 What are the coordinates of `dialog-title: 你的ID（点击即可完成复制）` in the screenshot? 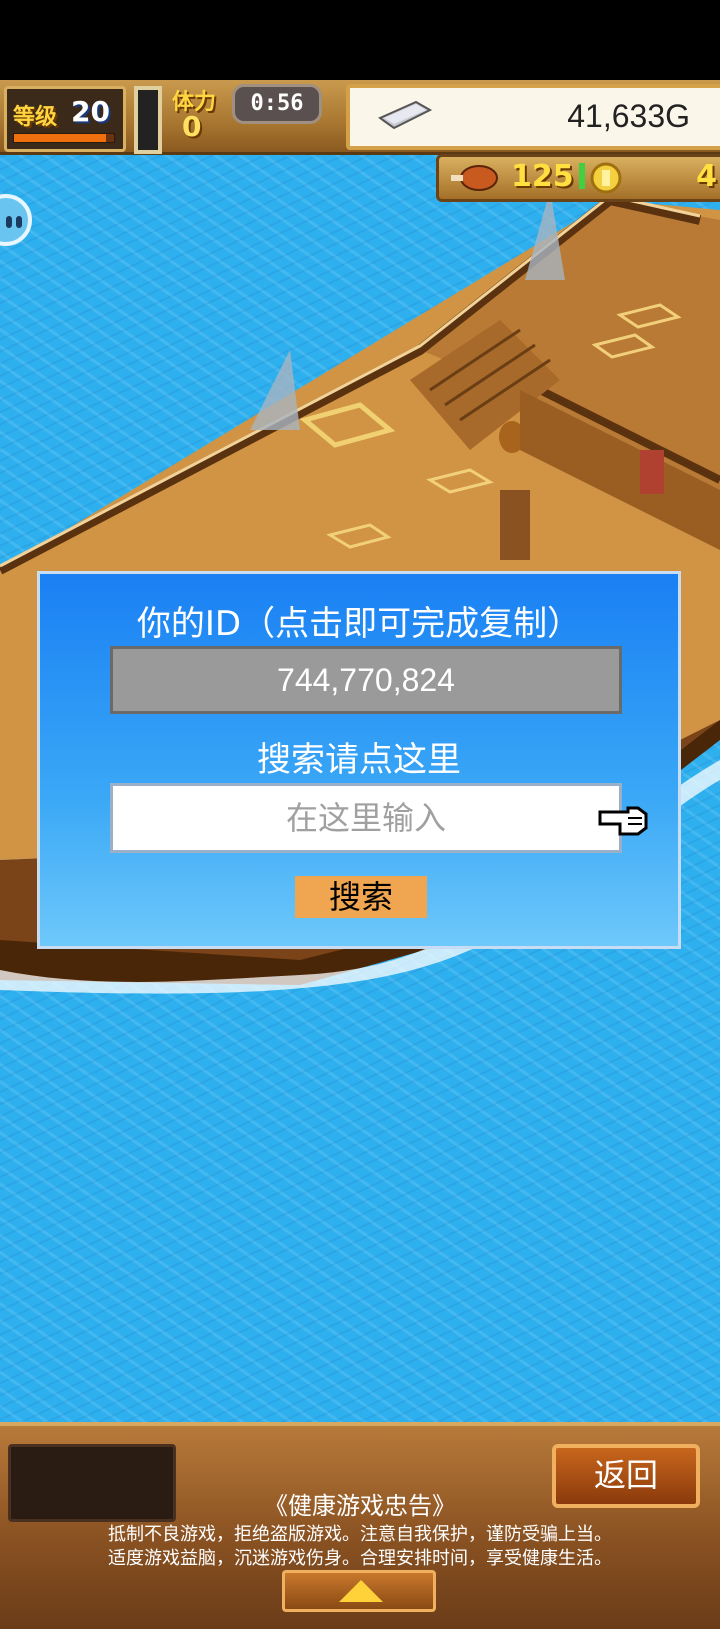 It's located at (359, 624).